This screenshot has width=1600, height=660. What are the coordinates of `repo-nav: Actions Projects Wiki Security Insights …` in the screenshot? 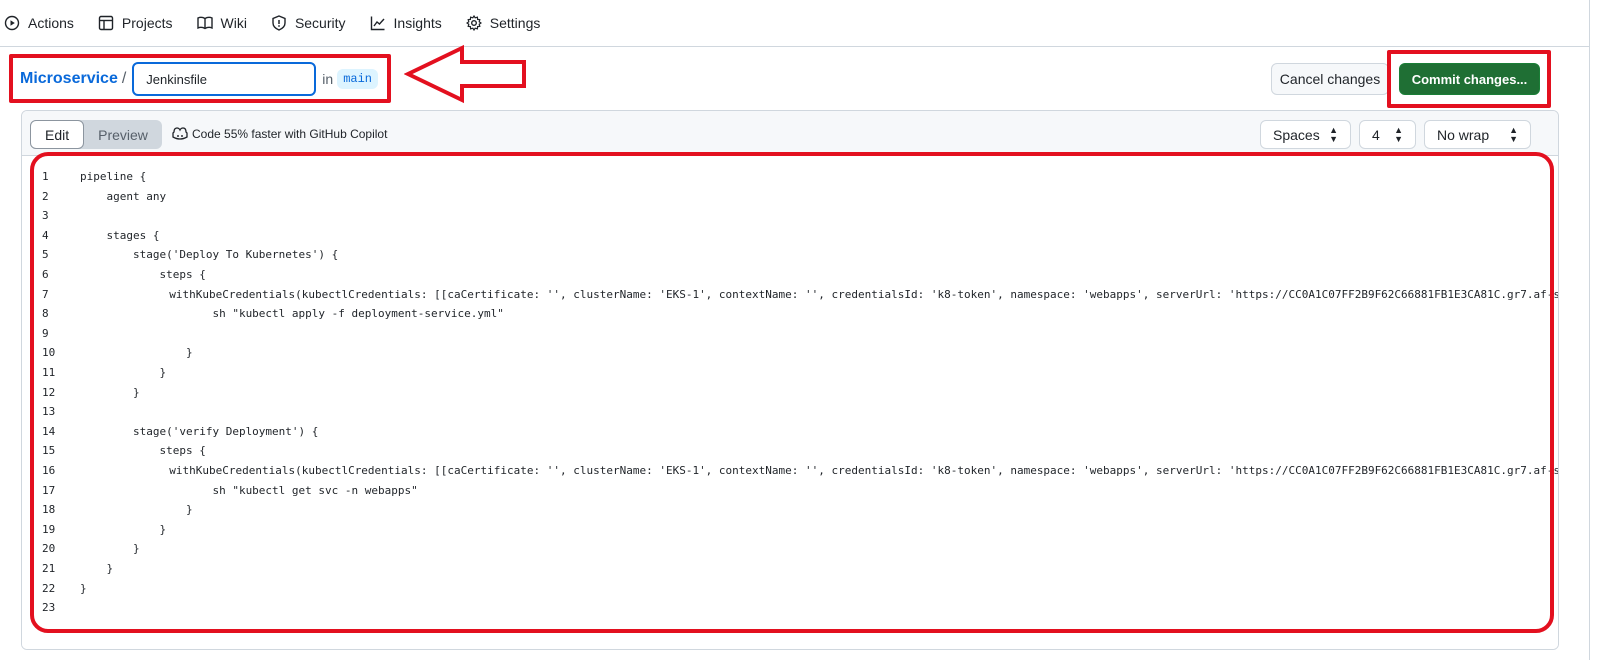 It's located at (795, 23).